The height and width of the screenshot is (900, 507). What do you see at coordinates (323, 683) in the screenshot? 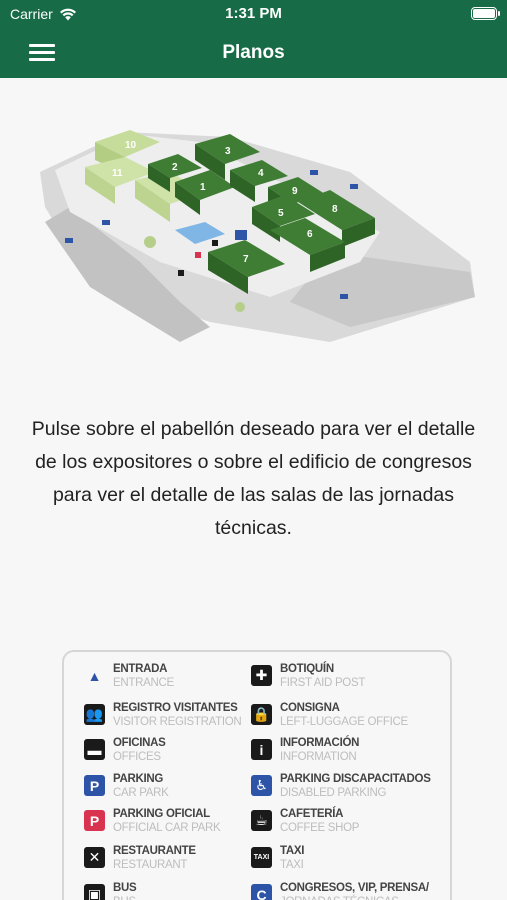
I see `legend-item-subtitle: FIRST AID POST` at bounding box center [323, 683].